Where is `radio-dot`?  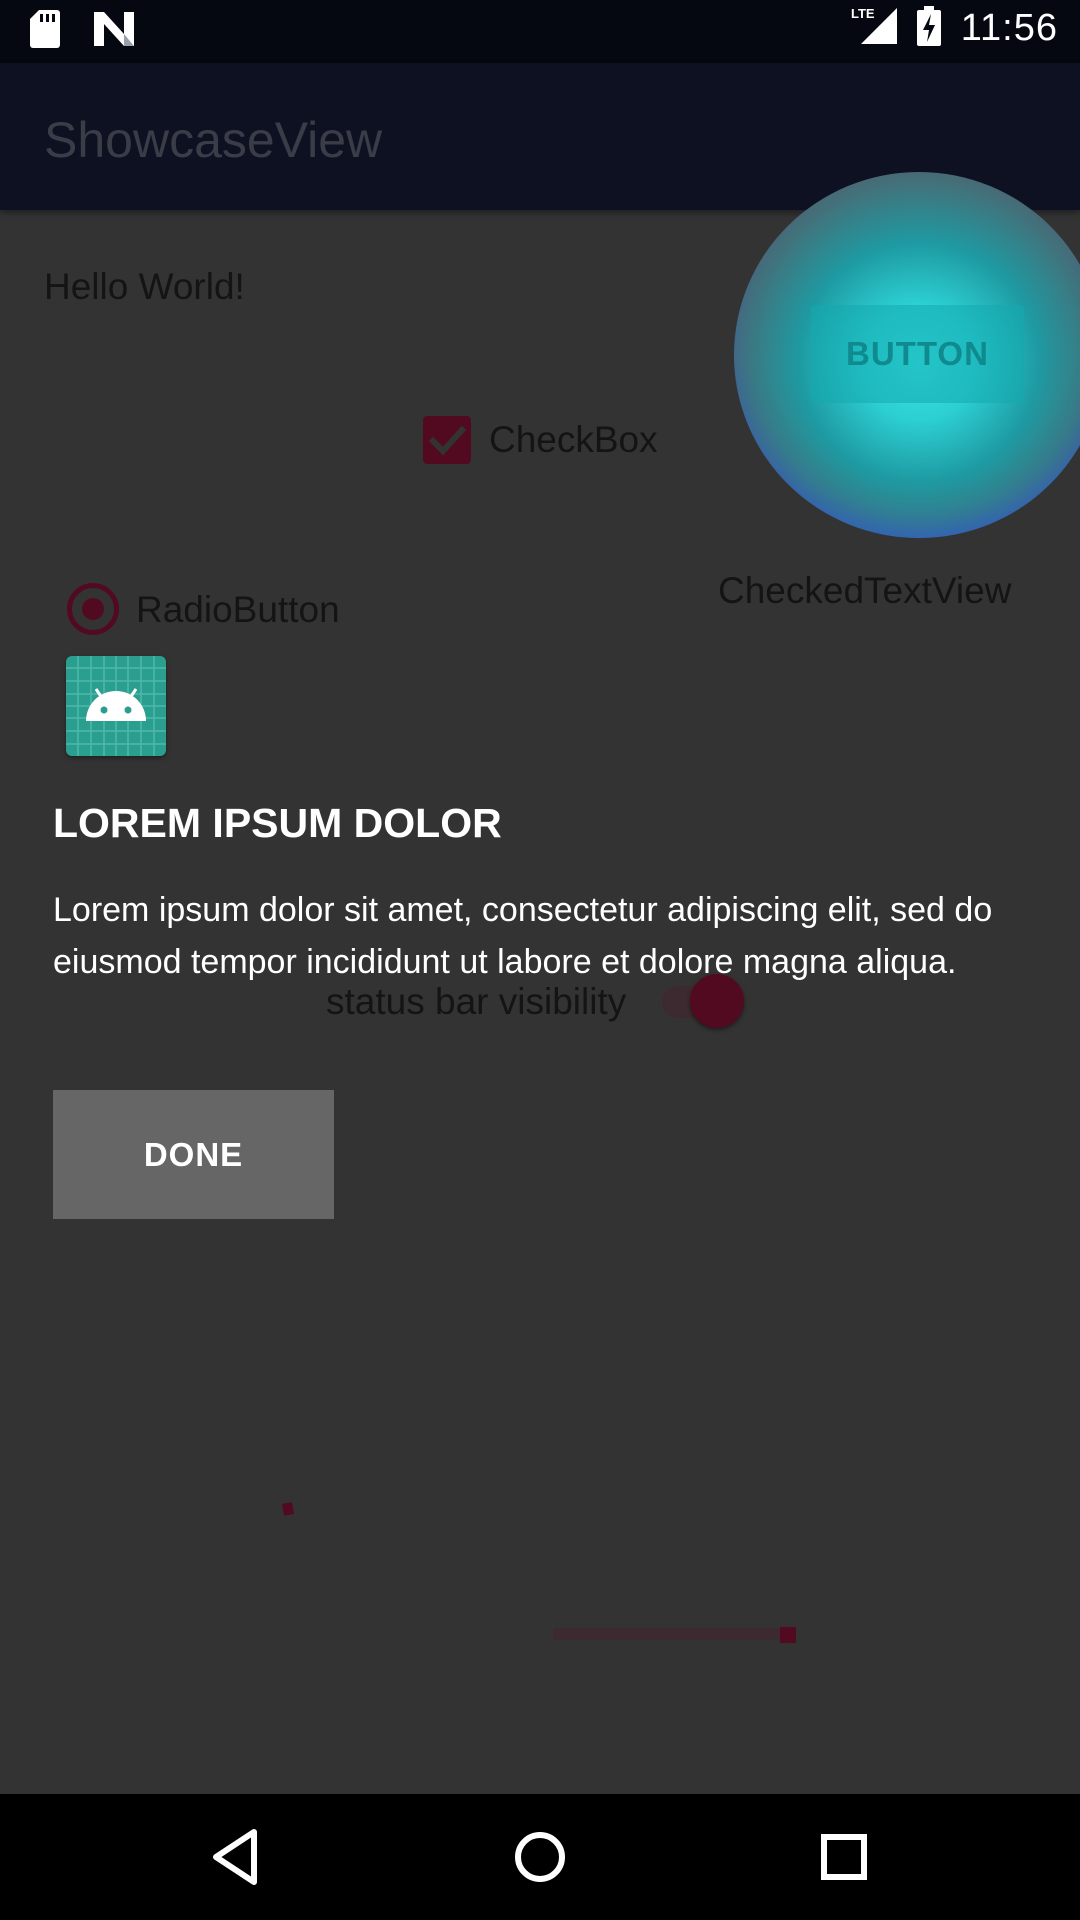 radio-dot is located at coordinates (93, 609).